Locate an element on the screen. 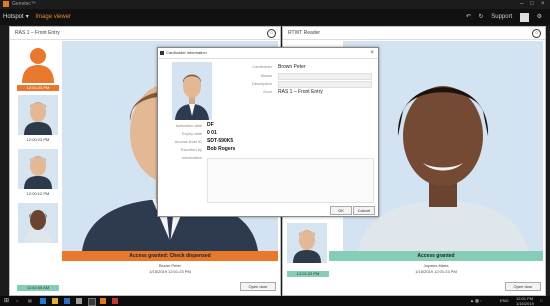 The height and width of the screenshot is (306, 550). maximize-icon: □ is located at coordinates (532, 4).